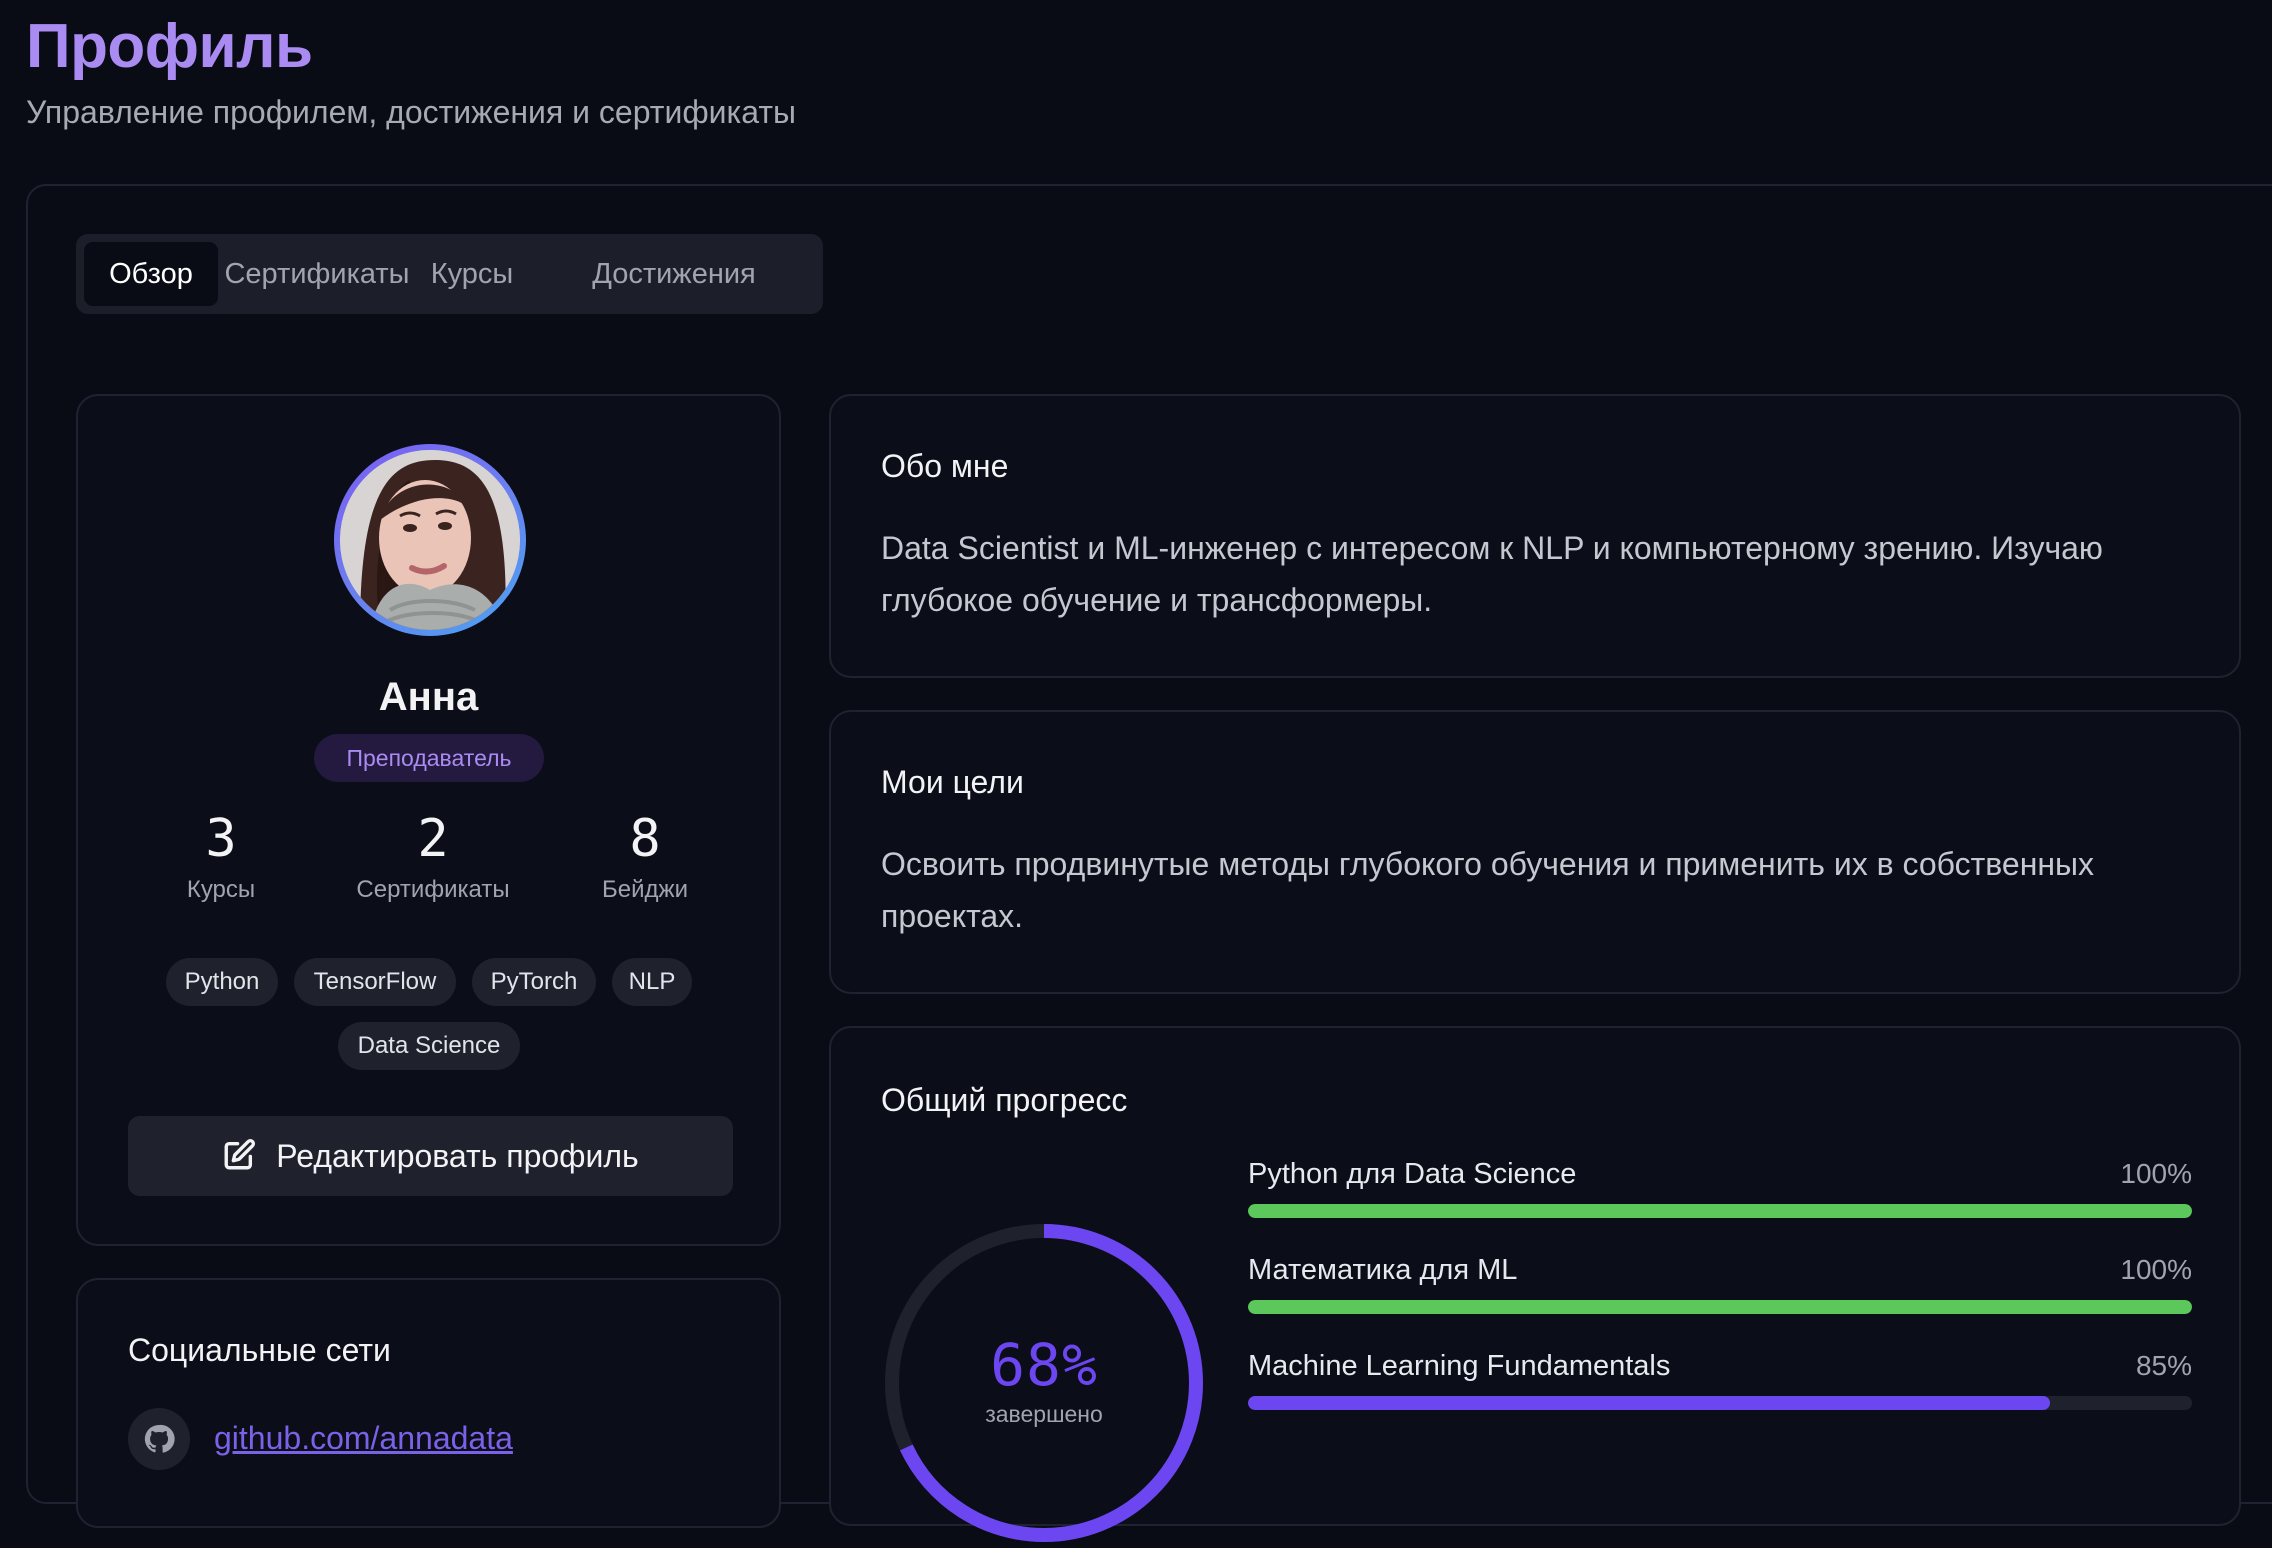 The height and width of the screenshot is (1548, 2272). I want to click on github-link: github.com/annadata, so click(363, 1438).